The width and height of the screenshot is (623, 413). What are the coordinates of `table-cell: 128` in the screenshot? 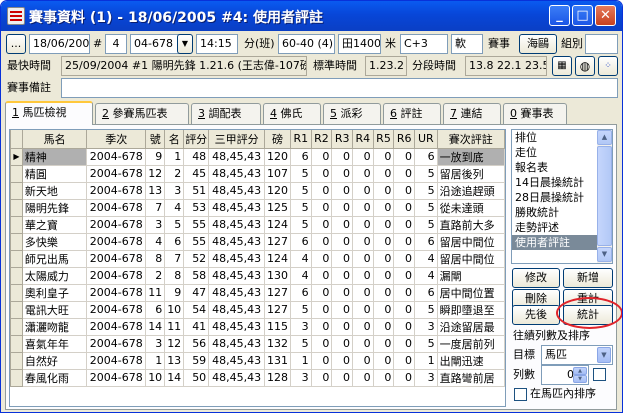 It's located at (277, 377).